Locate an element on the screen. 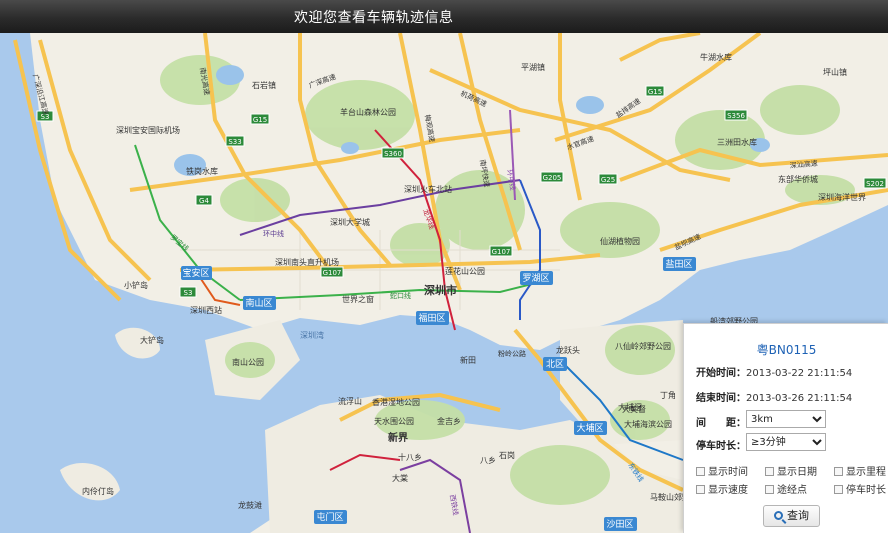 The image size is (888, 533). svg-text: 福田区 is located at coordinates (431, 318).